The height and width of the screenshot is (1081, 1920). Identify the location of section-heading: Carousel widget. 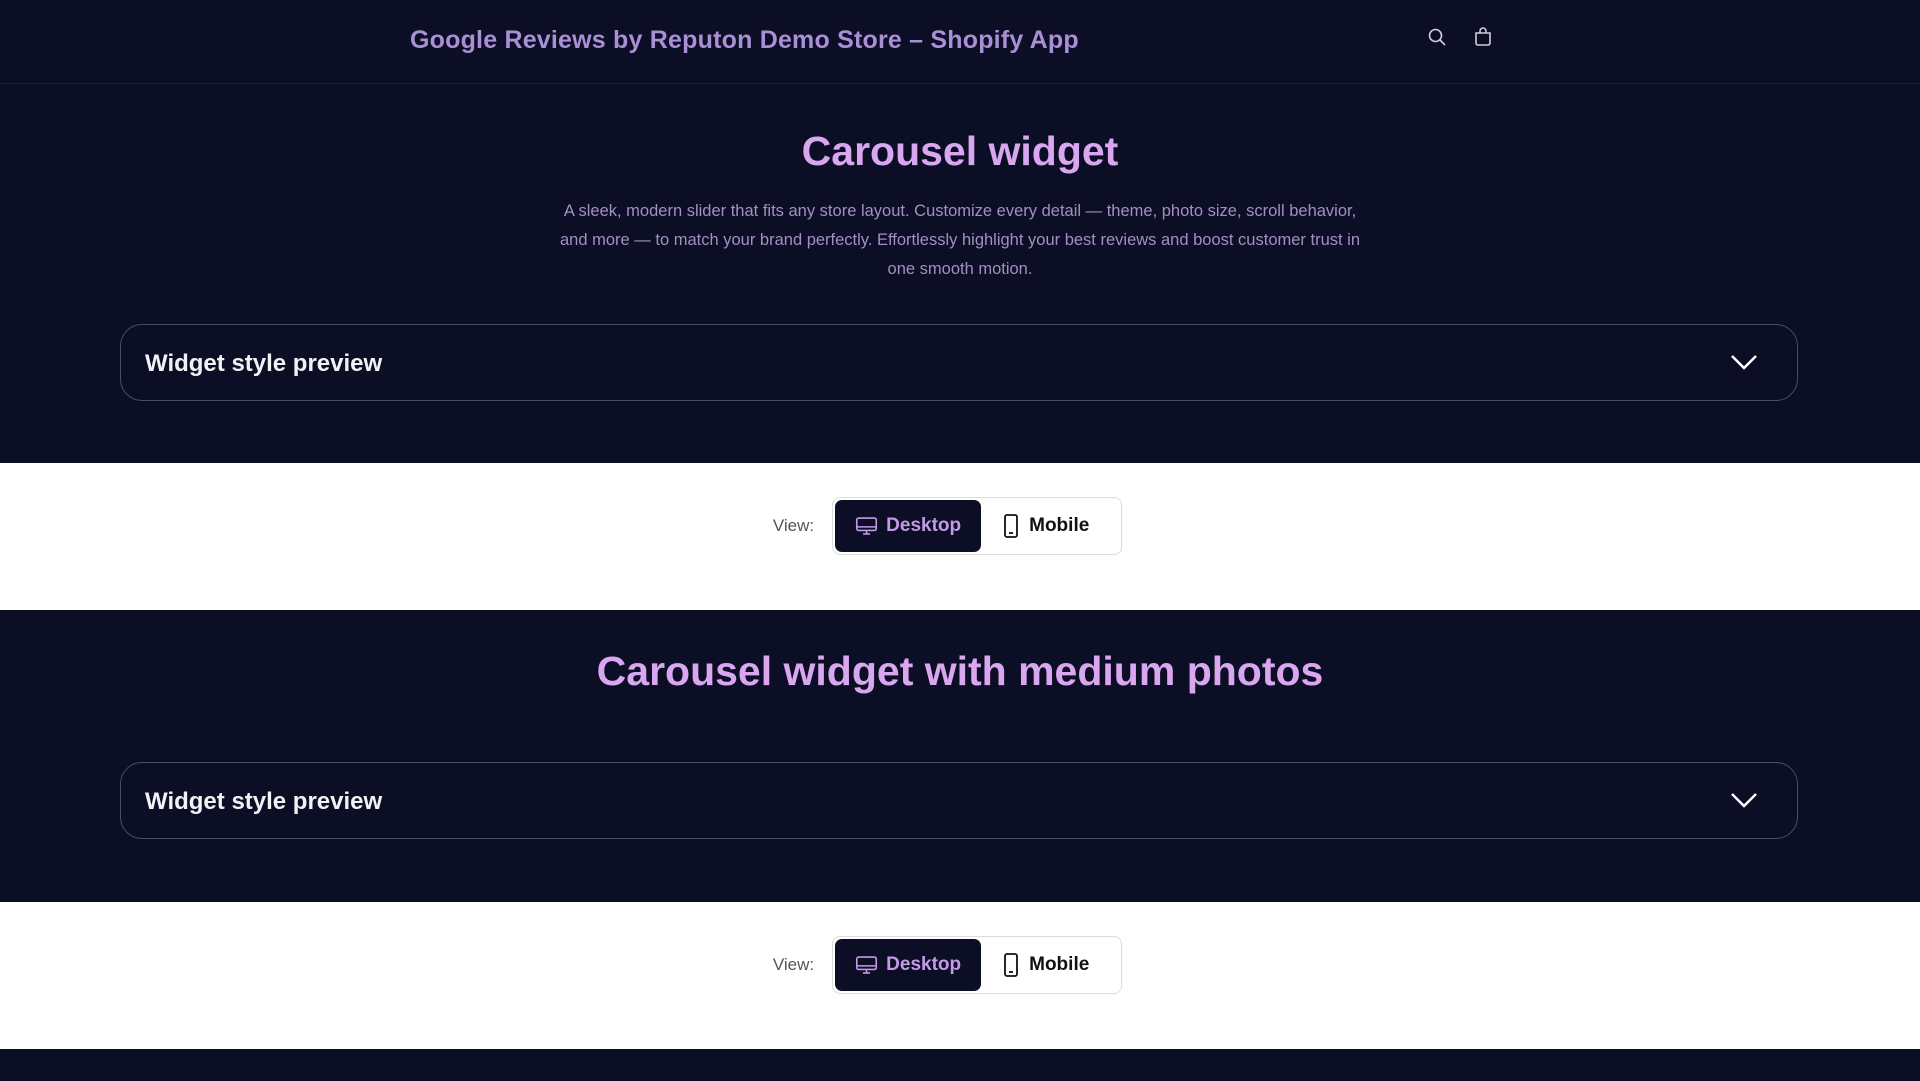
(960, 151).